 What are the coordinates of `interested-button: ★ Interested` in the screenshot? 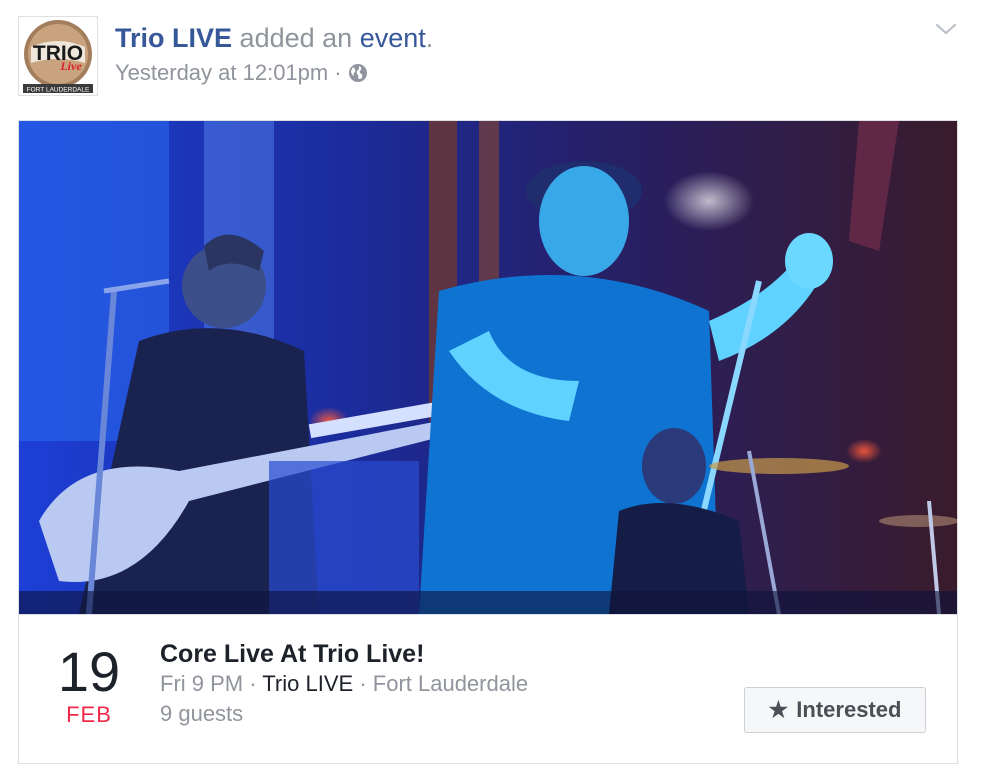 It's located at (835, 710).